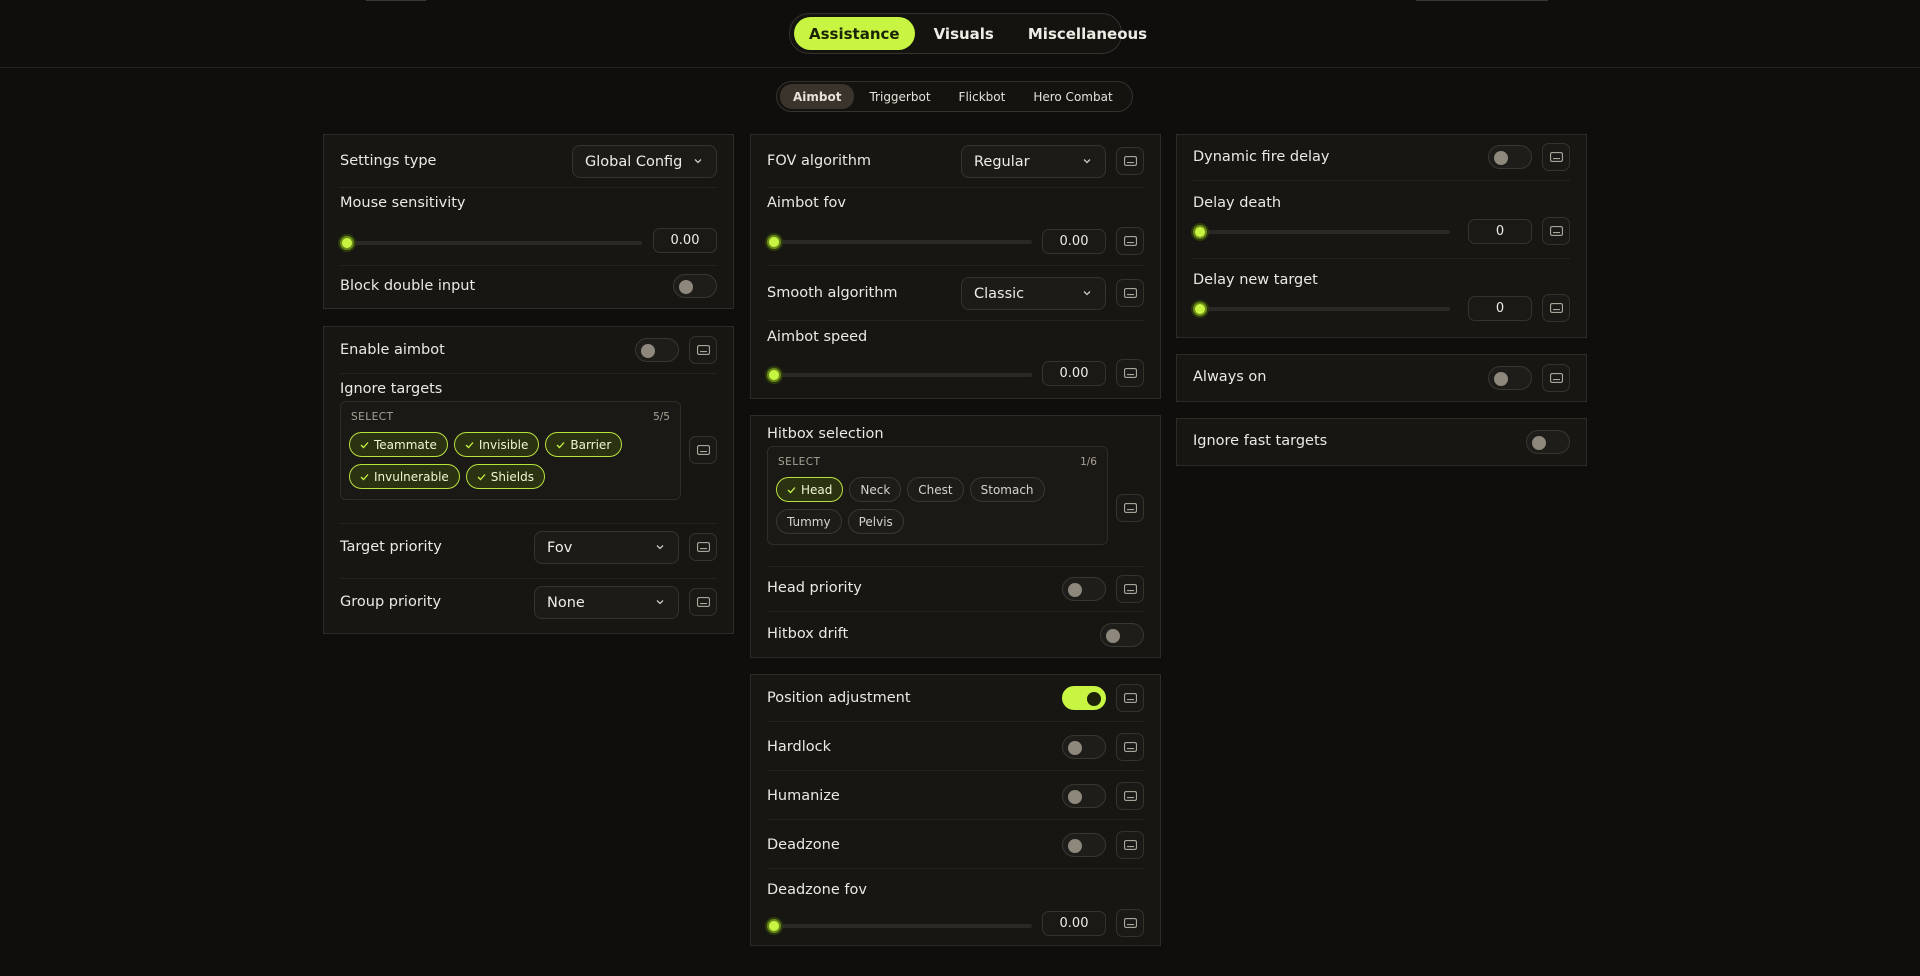 The width and height of the screenshot is (1920, 976). I want to click on delay-new-target-slider-thumb, so click(1200, 309).